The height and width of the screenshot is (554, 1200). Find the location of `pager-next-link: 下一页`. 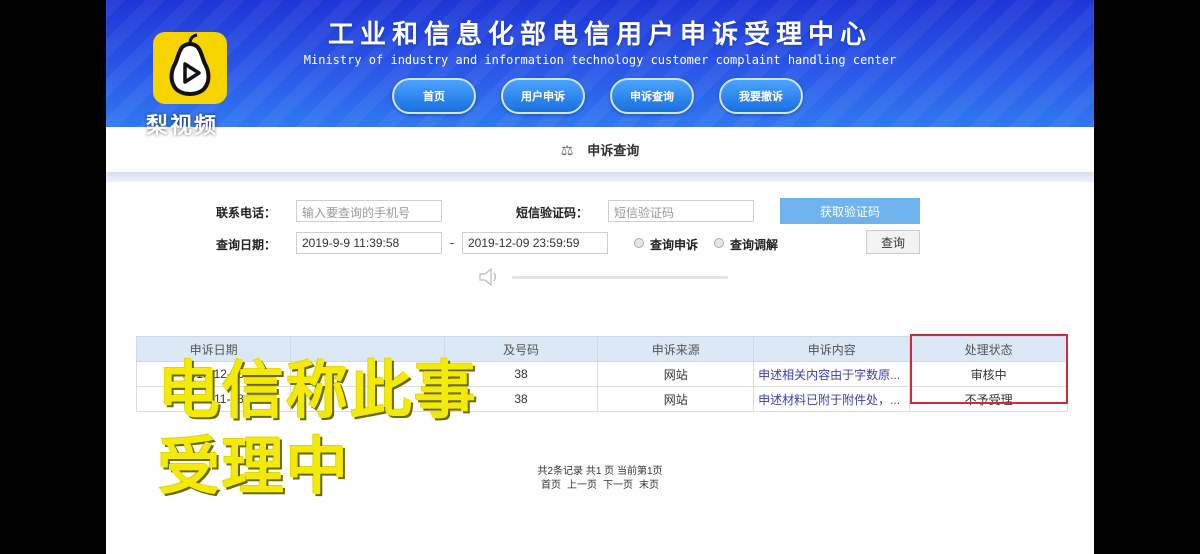

pager-next-link: 下一页 is located at coordinates (618, 485).